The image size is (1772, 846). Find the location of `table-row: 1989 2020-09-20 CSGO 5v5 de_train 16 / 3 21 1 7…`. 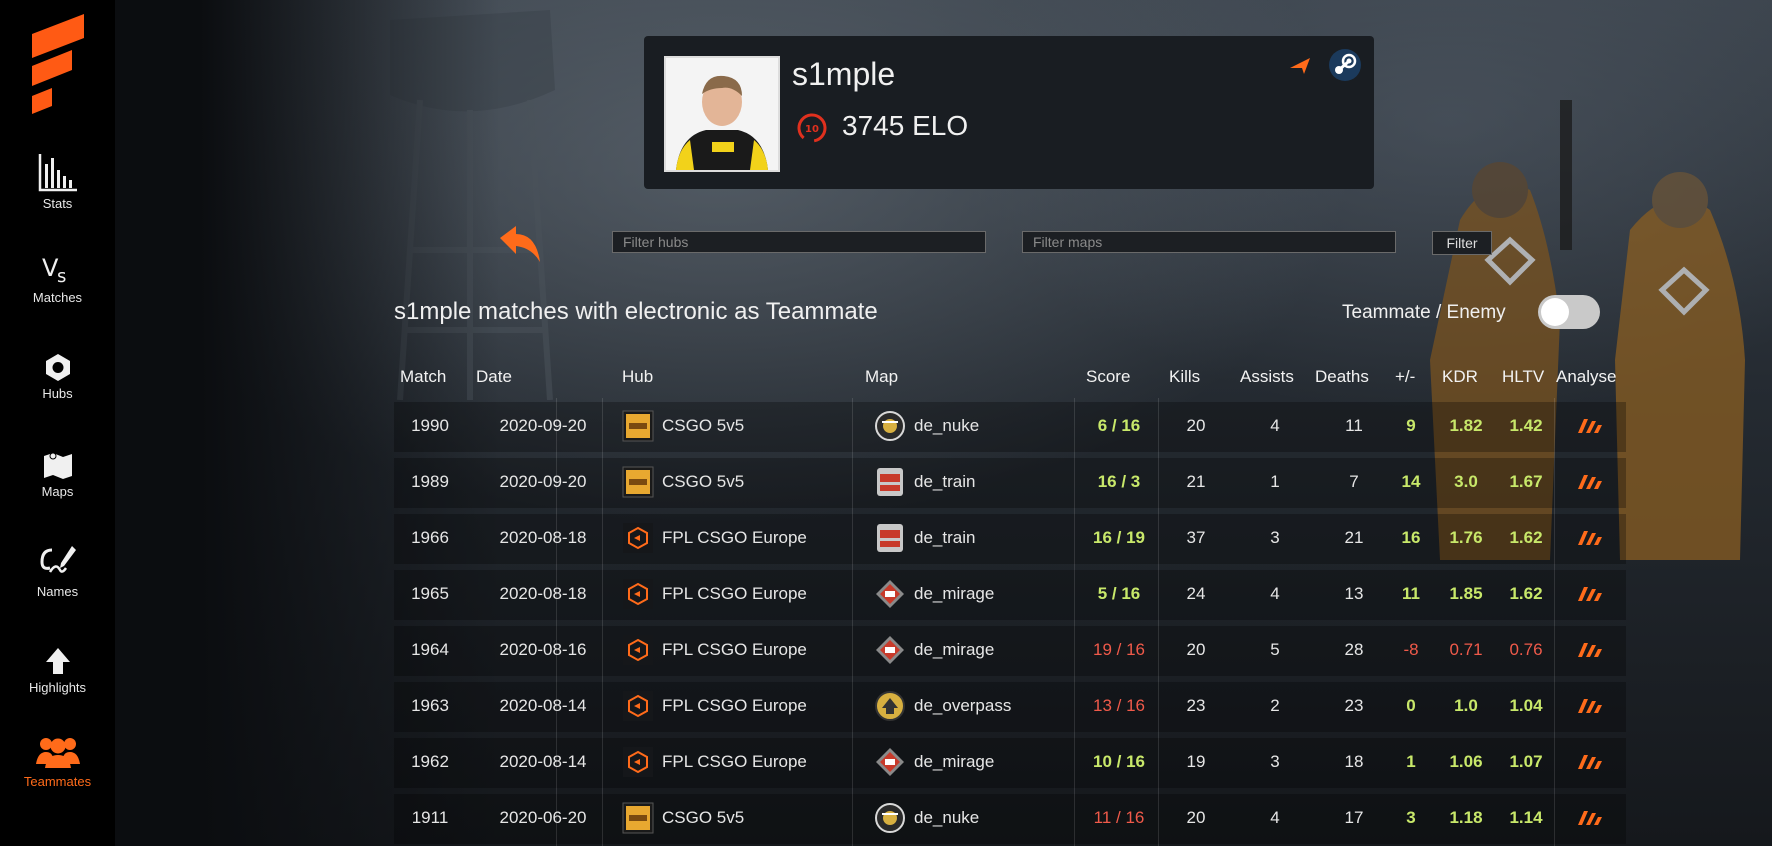

table-row: 1989 2020-09-20 CSGO 5v5 de_train 16 / 3 21 1 7… is located at coordinates (1010, 482).